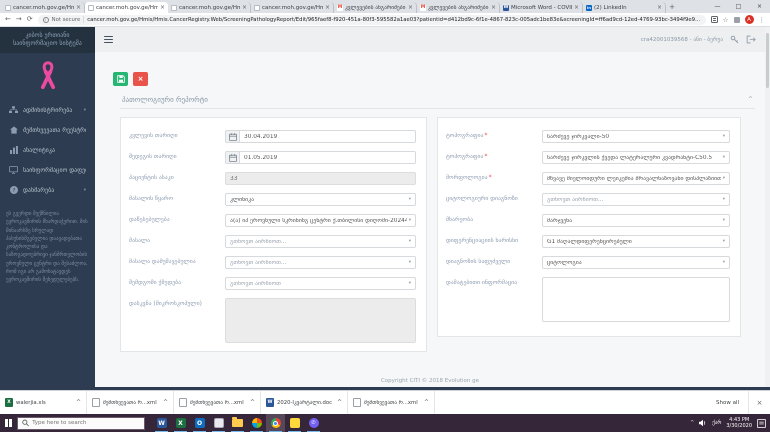 This screenshot has height=432, width=770. What do you see at coordinates (636, 241) in the screenshot?
I see `differentiation-grade-select: G1 მაღალდიფერენცირებული ▾` at bounding box center [636, 241].